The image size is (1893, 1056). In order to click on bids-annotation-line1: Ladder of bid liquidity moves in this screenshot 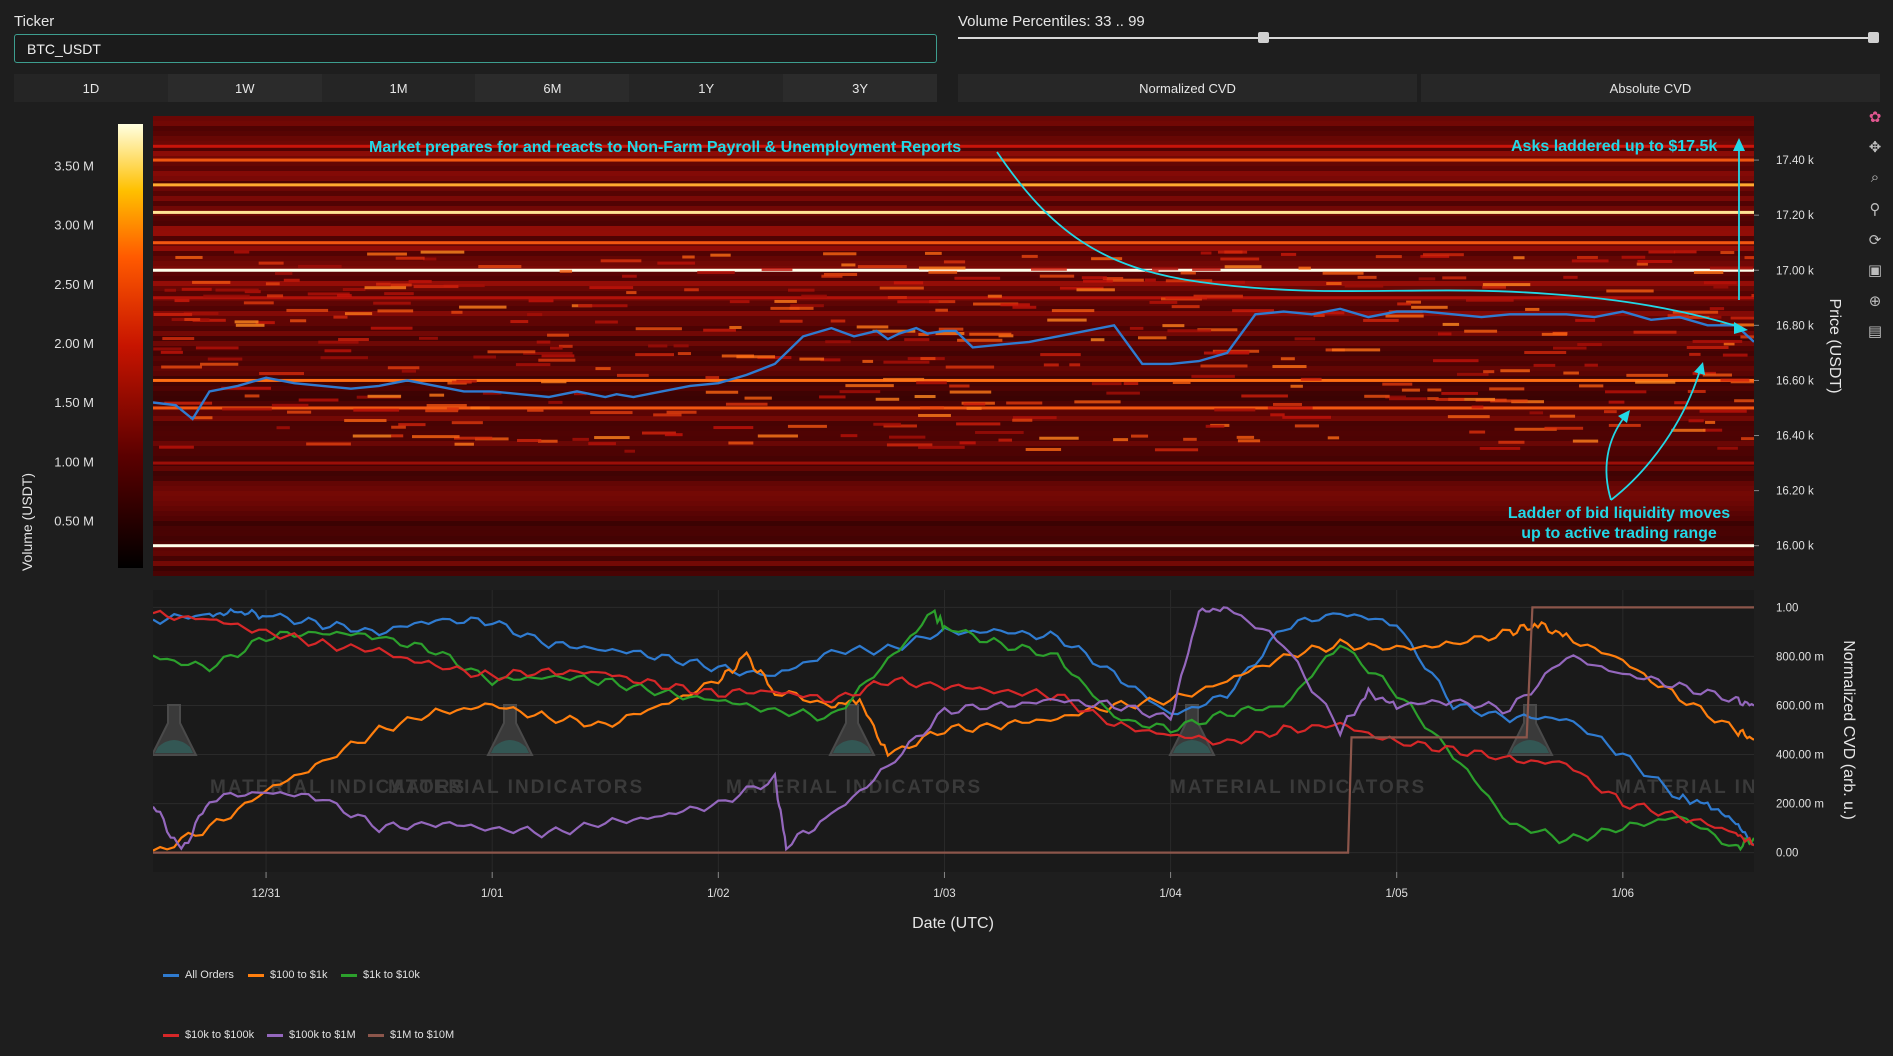, I will do `click(1619, 513)`.